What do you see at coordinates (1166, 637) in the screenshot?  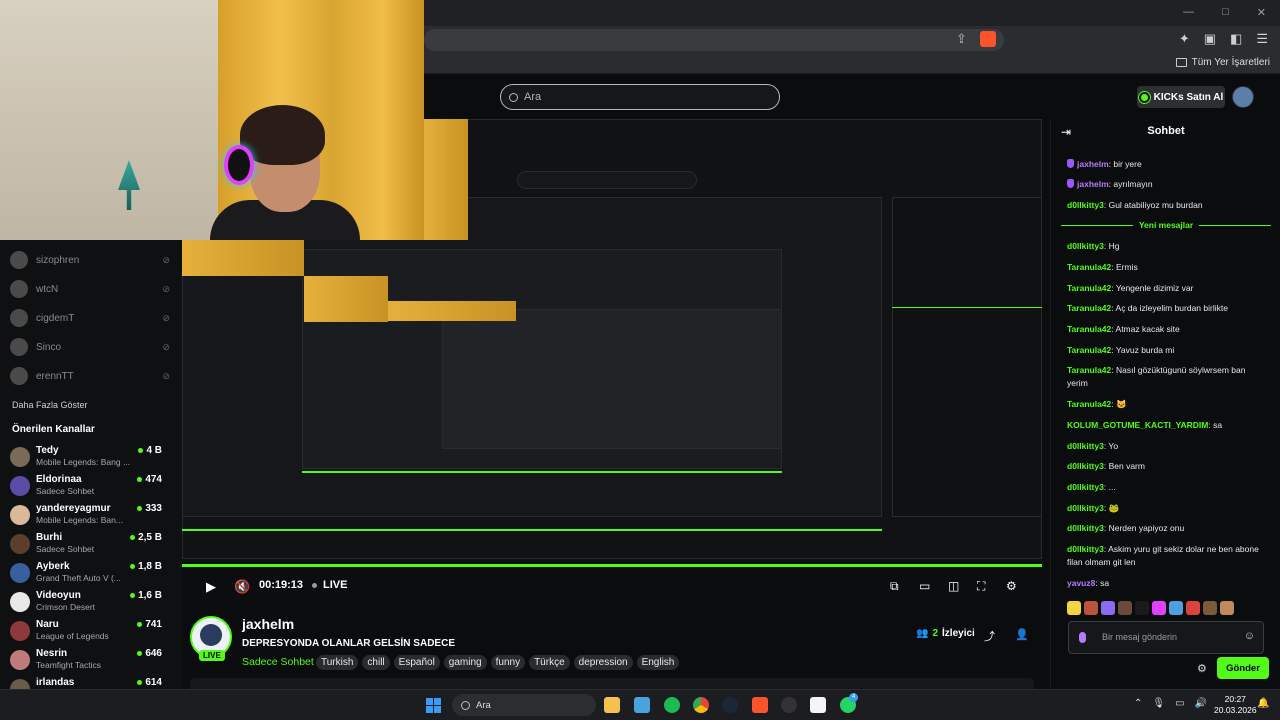 I see `chat-input: Bir mesaj gönderin ☺` at bounding box center [1166, 637].